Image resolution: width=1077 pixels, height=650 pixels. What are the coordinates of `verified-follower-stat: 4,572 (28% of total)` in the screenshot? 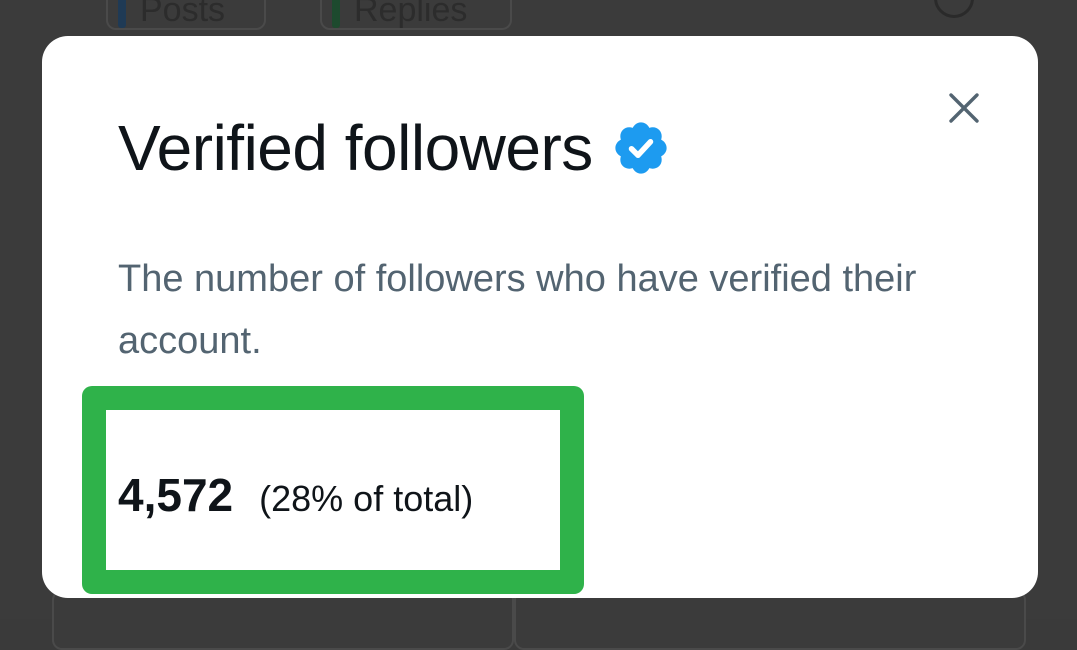 It's located at (295, 495).